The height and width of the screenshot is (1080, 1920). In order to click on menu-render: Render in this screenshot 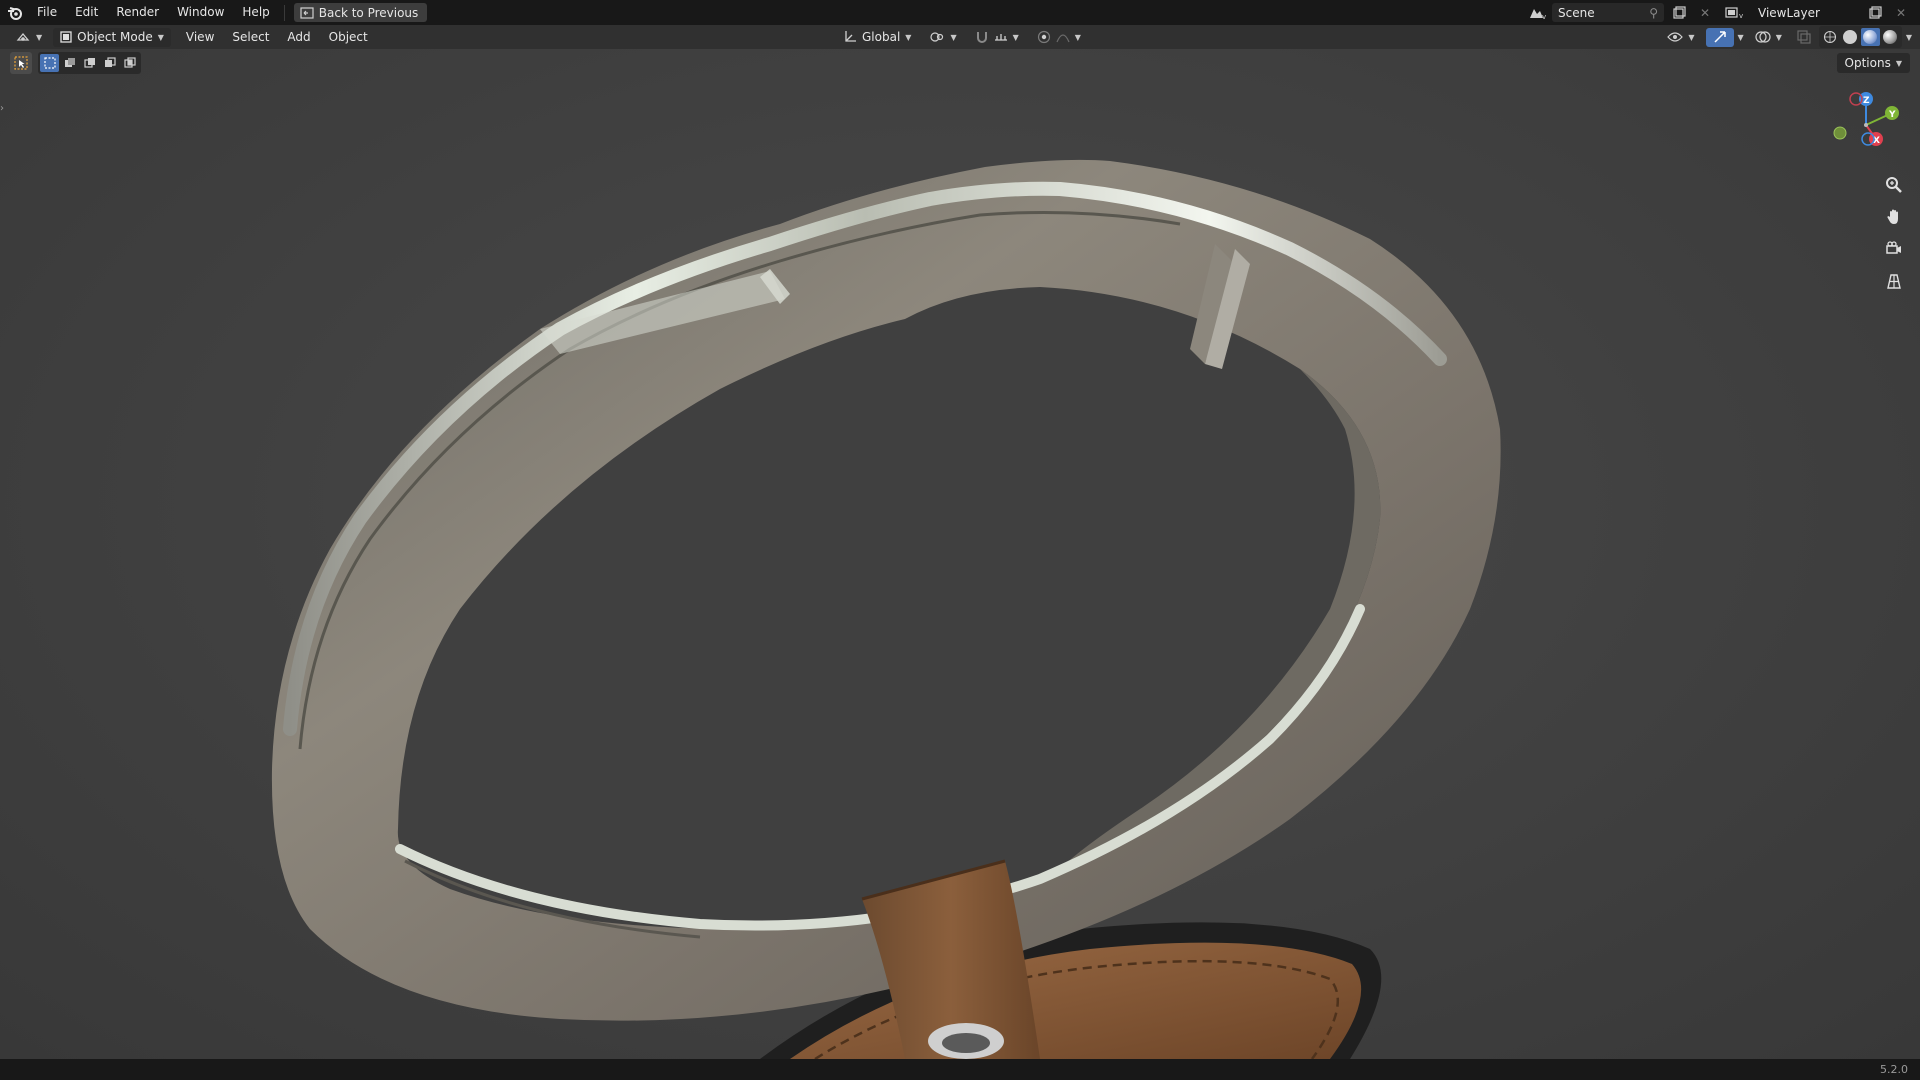, I will do `click(137, 12)`.